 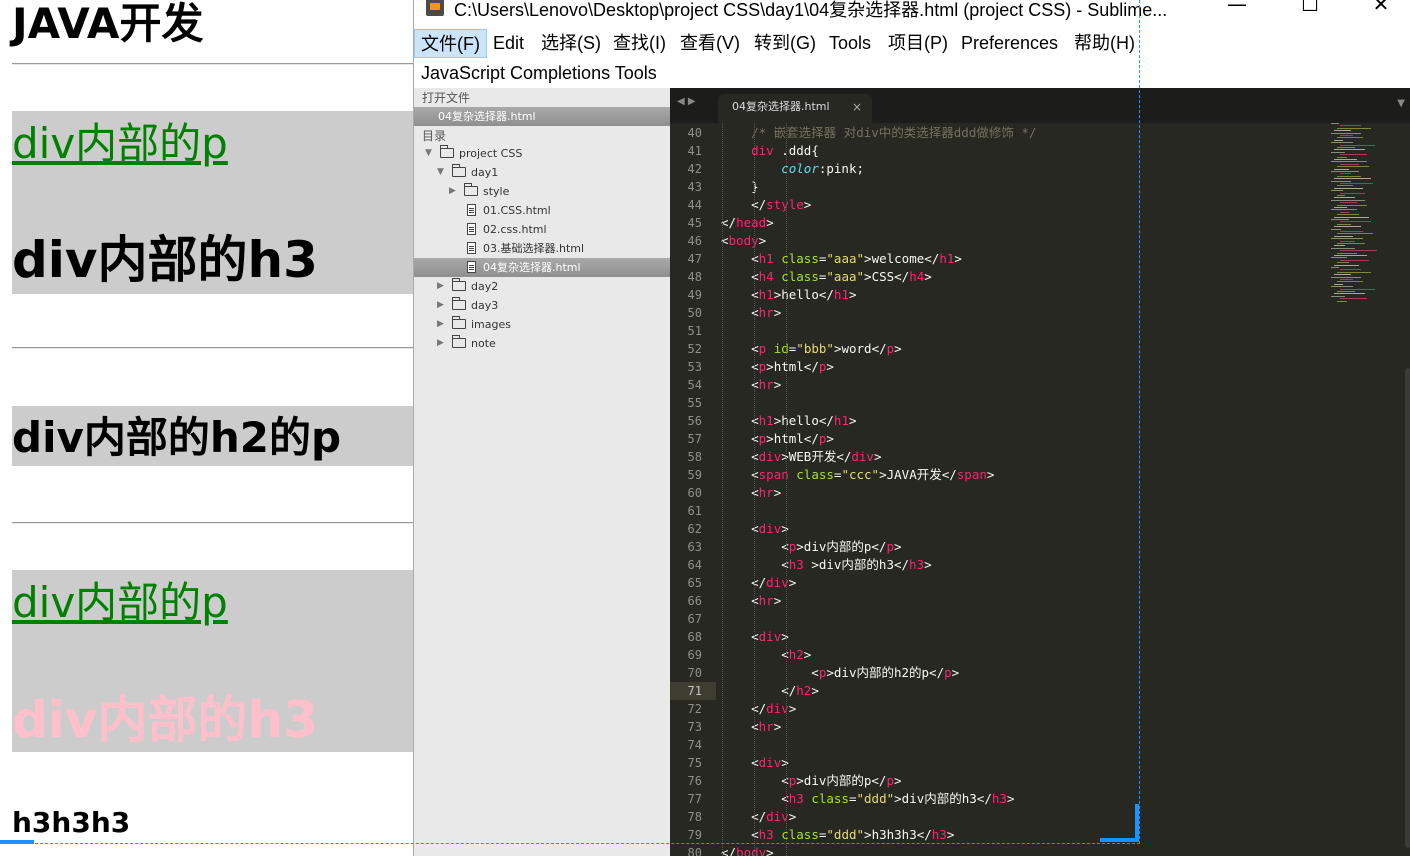 What do you see at coordinates (710, 43) in the screenshot?
I see `menu-view: 查看(V)` at bounding box center [710, 43].